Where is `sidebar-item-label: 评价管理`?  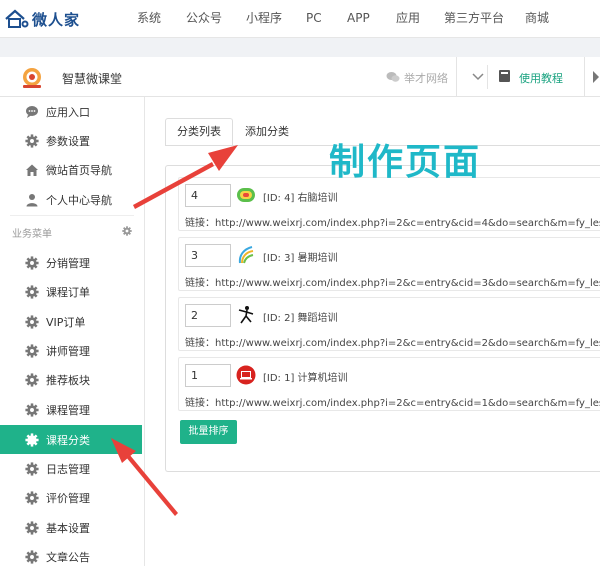 sidebar-item-label: 评价管理 is located at coordinates (68, 498).